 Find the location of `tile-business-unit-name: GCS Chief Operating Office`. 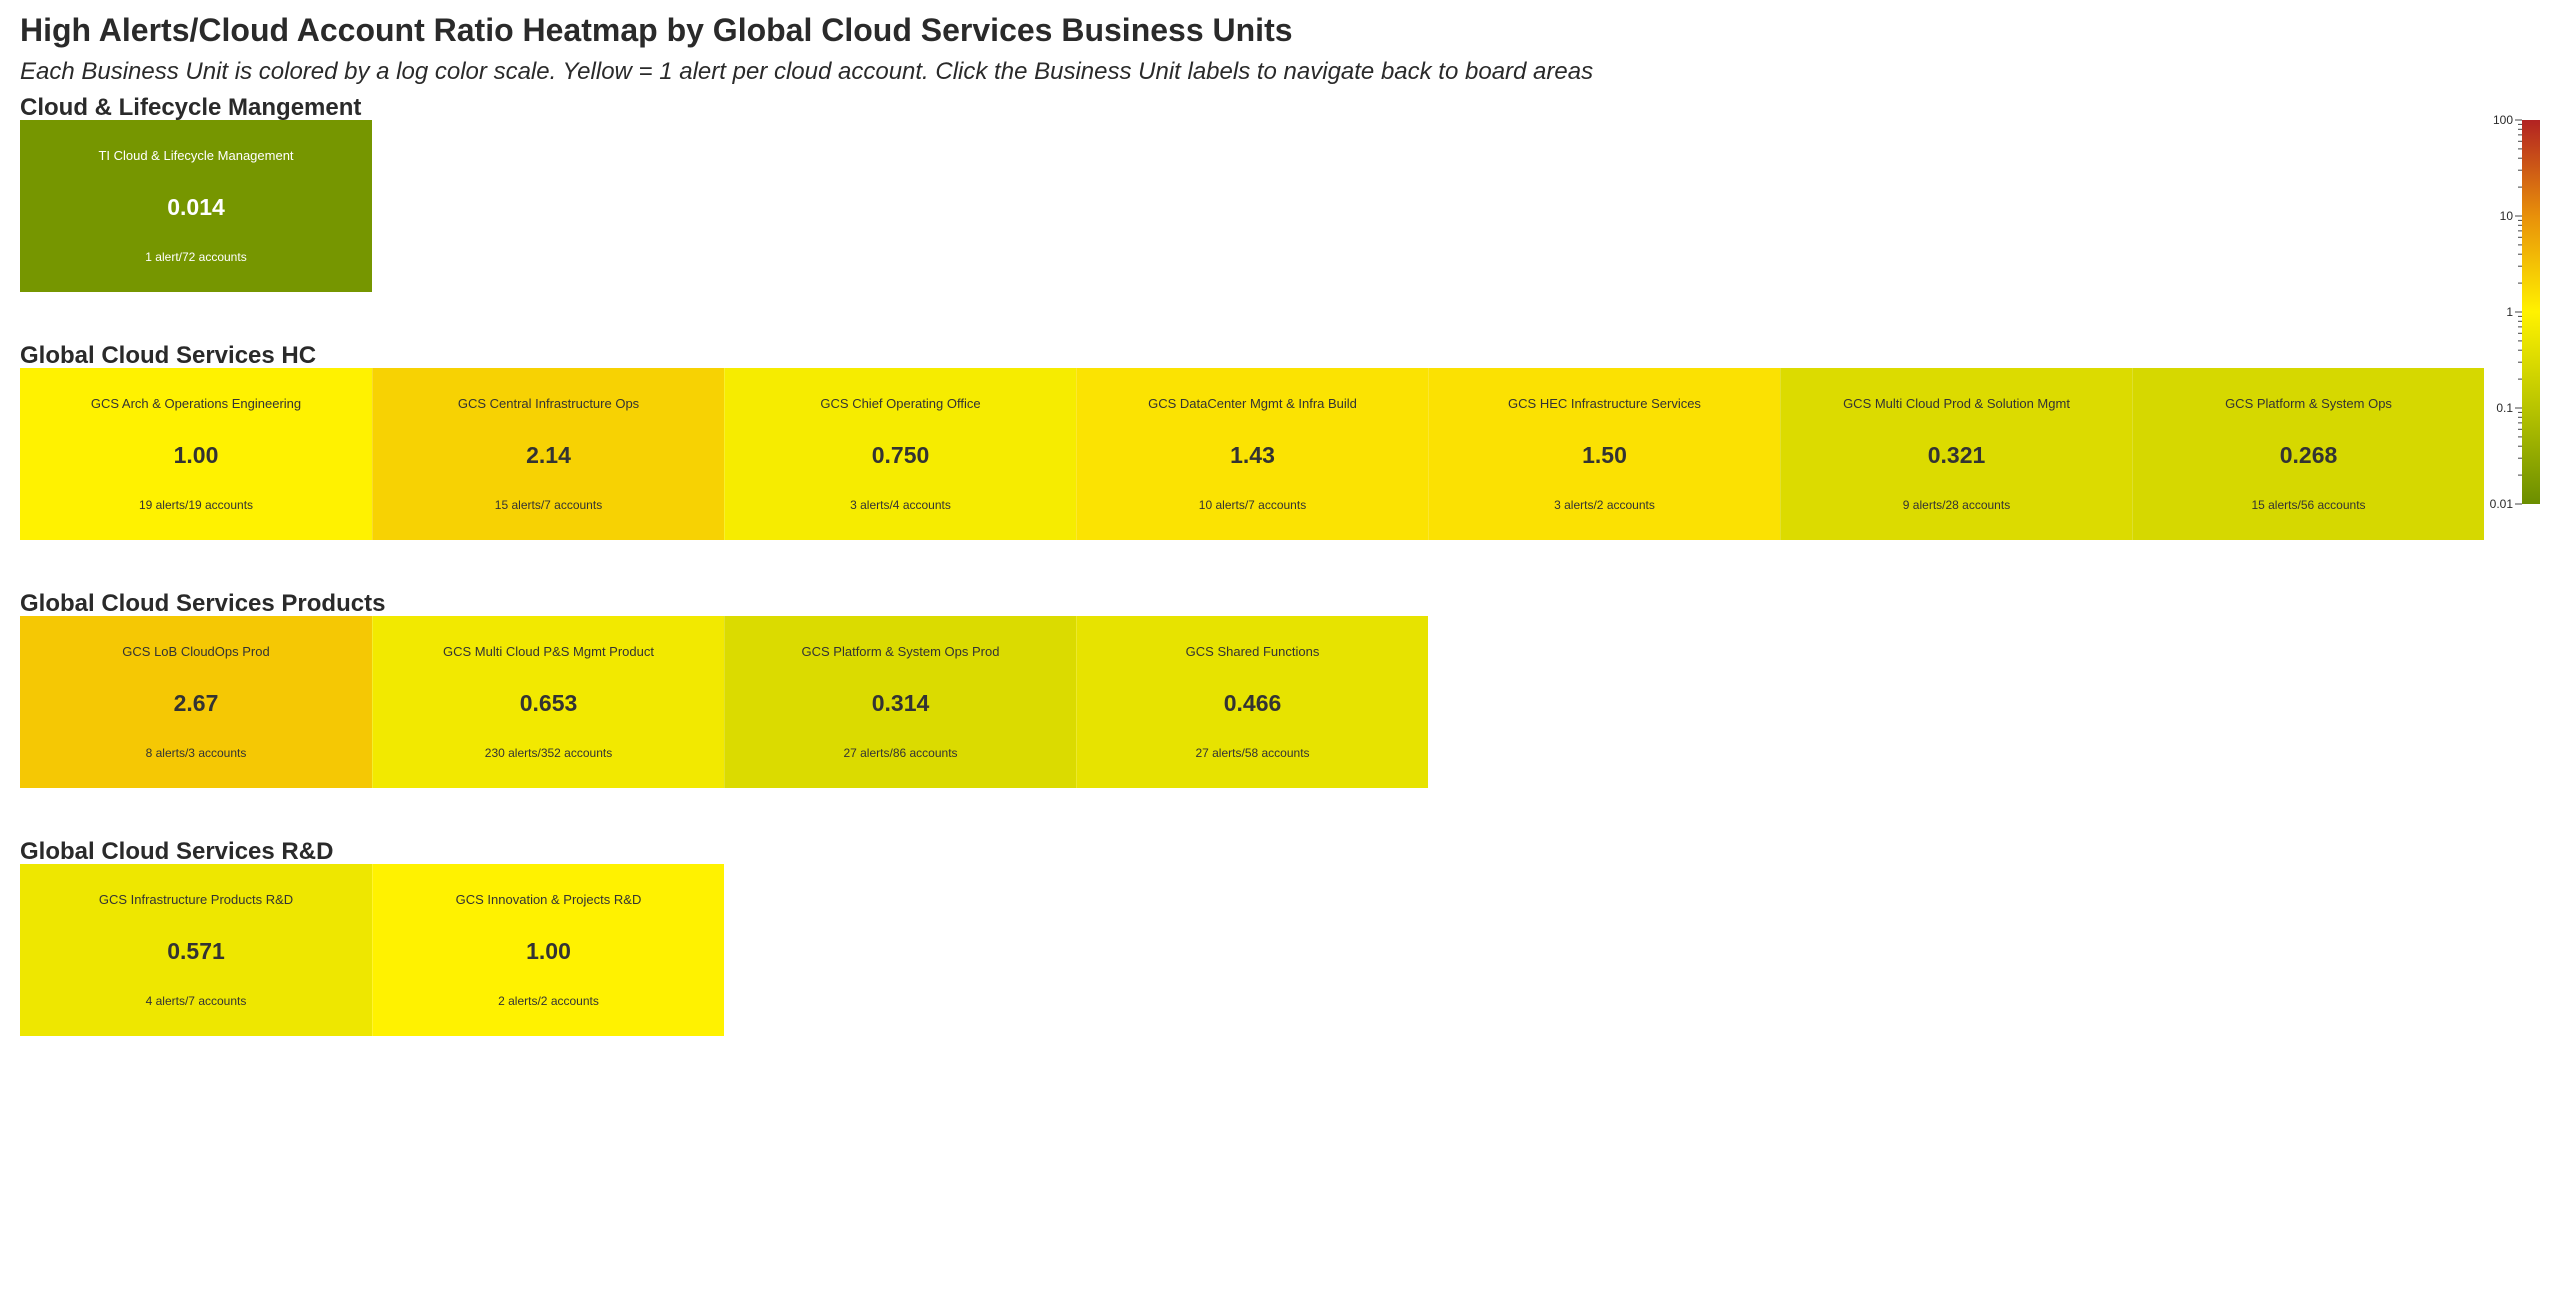

tile-business-unit-name: GCS Chief Operating Office is located at coordinates (900, 403).